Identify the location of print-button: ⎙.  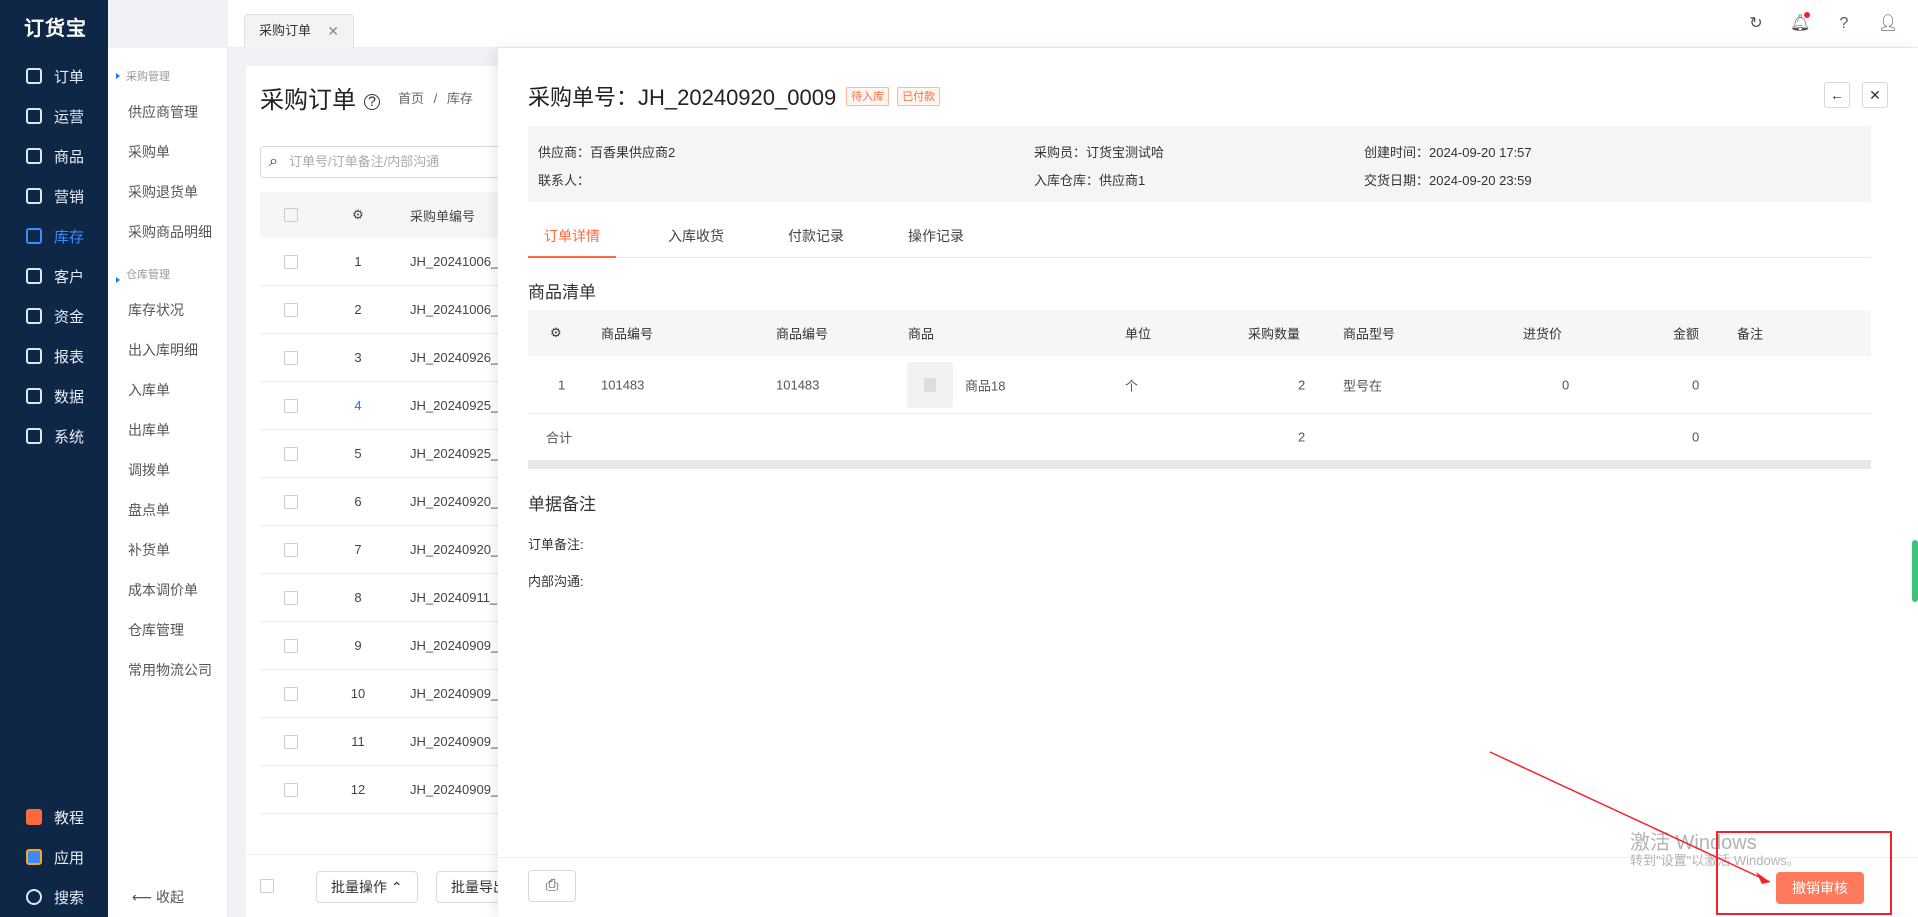
(552, 886).